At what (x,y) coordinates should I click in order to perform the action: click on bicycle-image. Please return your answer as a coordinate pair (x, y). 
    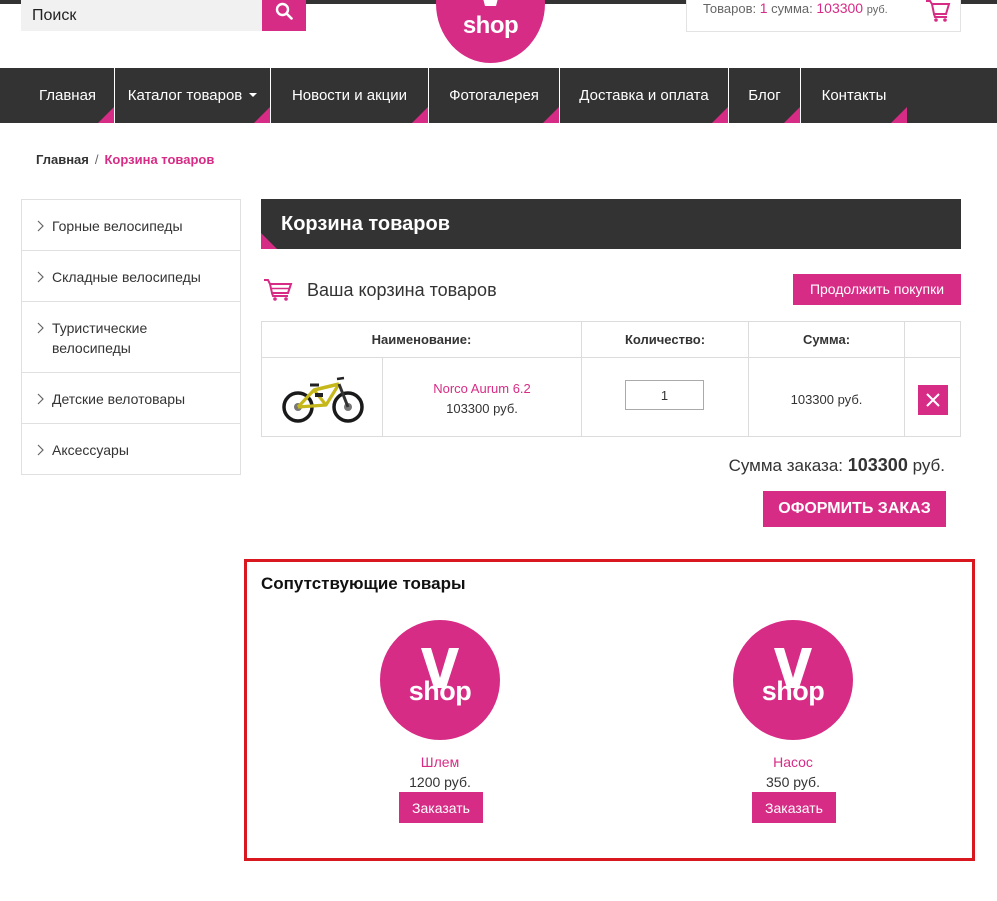
    Looking at the image, I should click on (323, 400).